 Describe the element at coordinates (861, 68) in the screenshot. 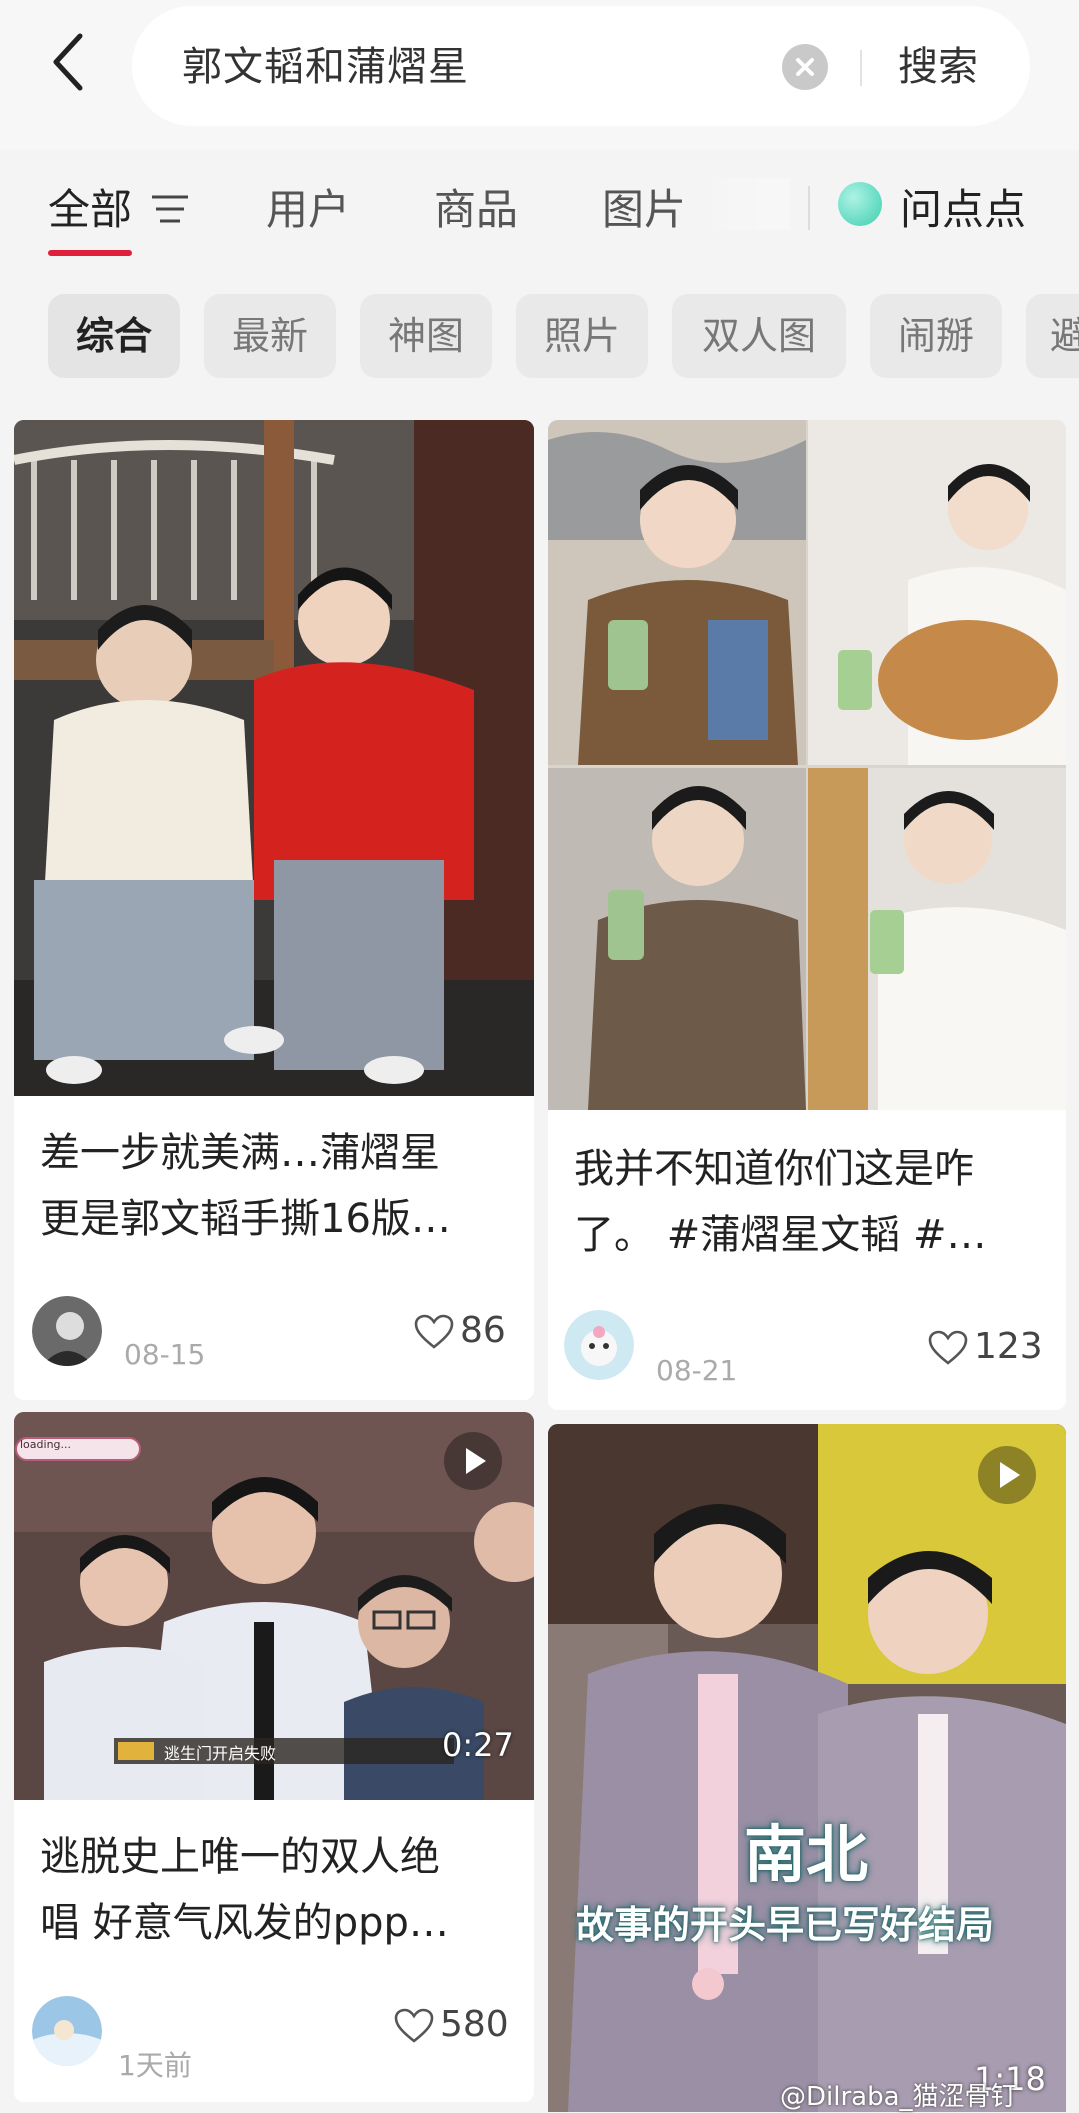

I see `search-divider` at that location.